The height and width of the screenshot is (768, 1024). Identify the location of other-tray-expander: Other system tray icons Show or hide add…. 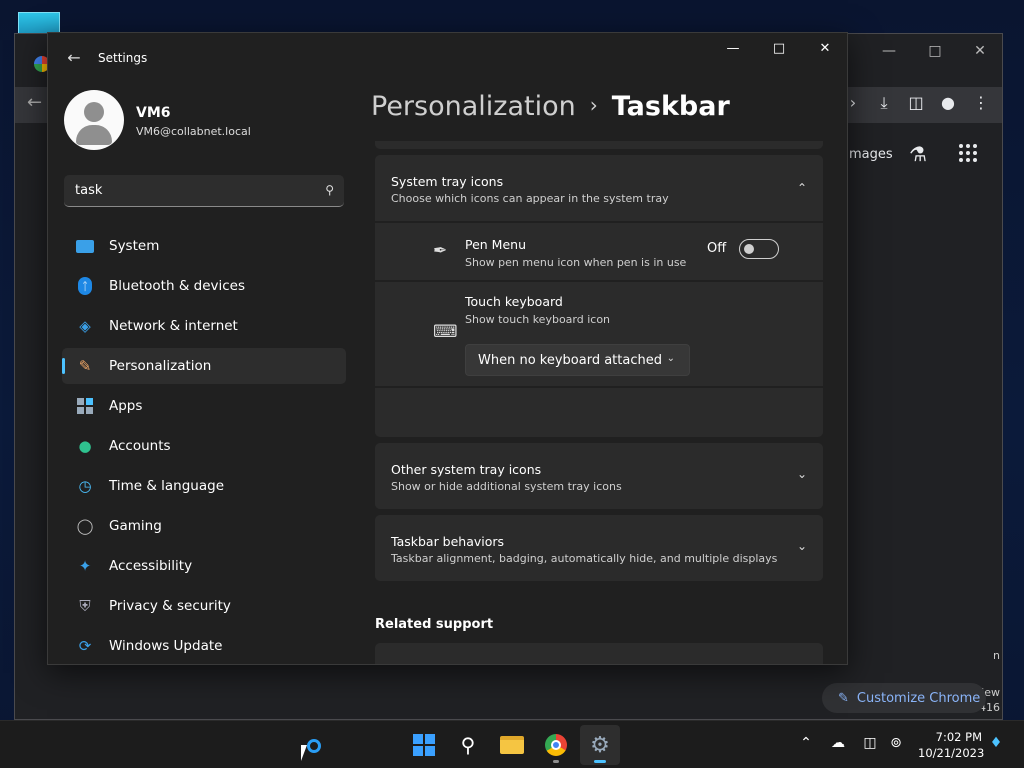
(599, 476).